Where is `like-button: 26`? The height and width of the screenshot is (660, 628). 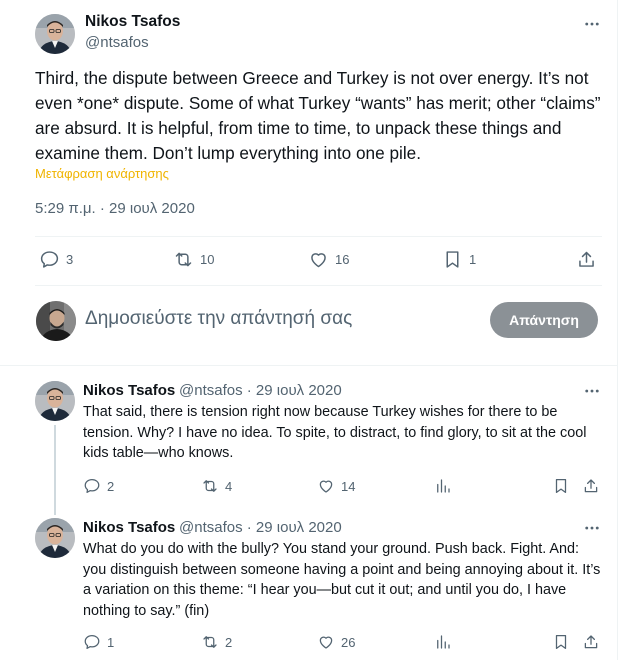
like-button: 26 is located at coordinates (336, 642).